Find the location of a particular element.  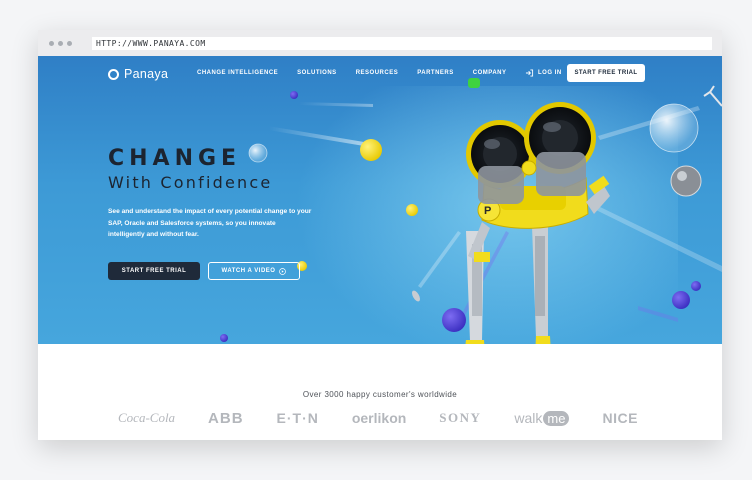

walkme-logo: walk me is located at coordinates (542, 418).